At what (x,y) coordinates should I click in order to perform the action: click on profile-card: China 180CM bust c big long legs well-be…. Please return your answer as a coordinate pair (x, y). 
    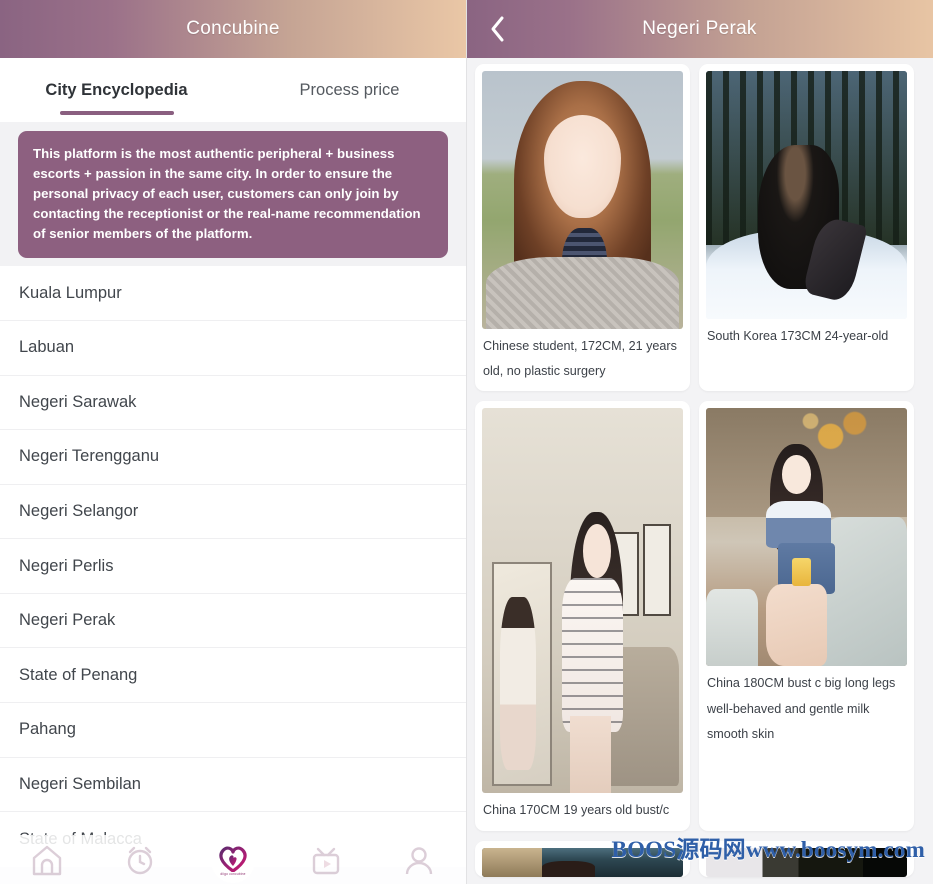
    Looking at the image, I should click on (806, 616).